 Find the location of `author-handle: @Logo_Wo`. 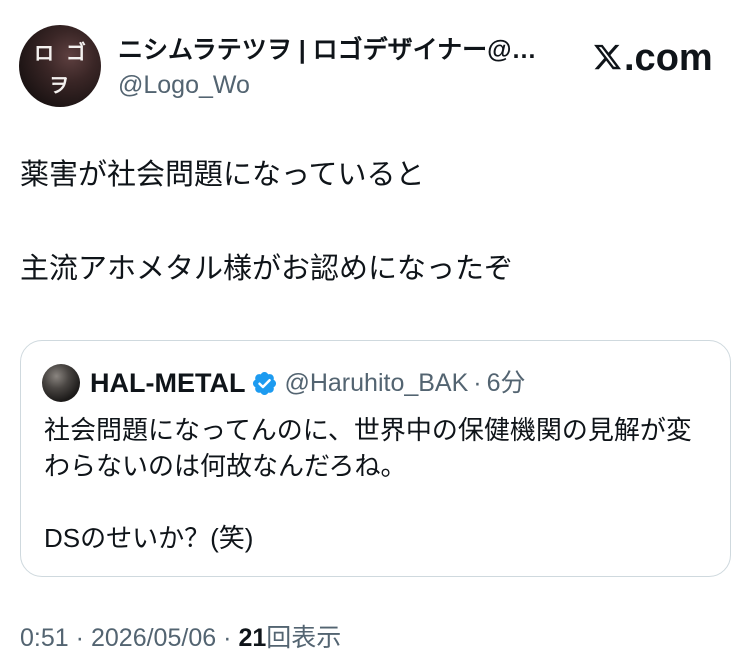

author-handle: @Logo_Wo is located at coordinates (184, 85).